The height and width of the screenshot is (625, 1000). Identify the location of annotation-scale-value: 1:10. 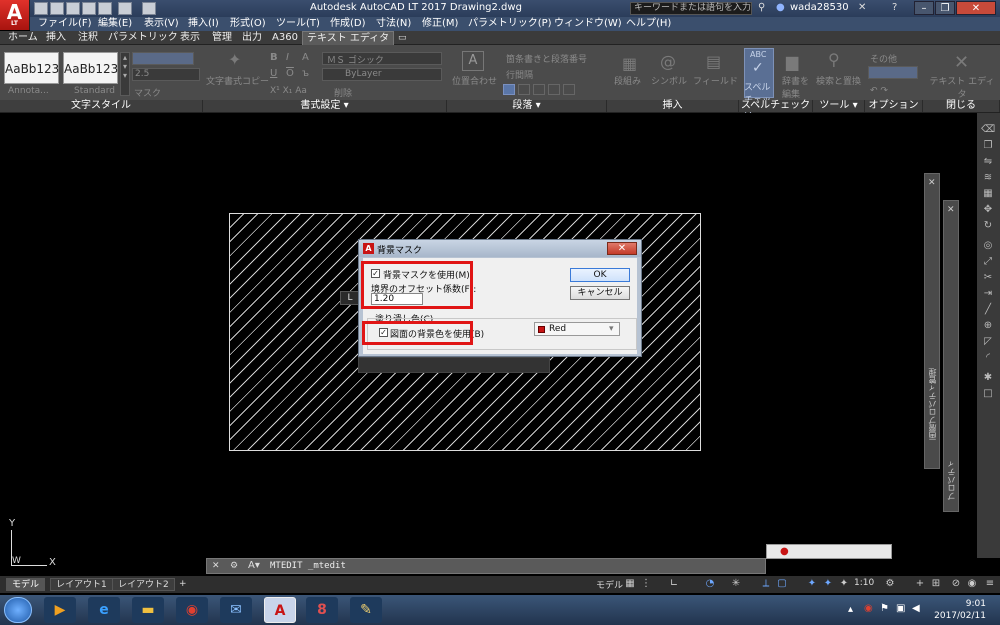
(864, 583).